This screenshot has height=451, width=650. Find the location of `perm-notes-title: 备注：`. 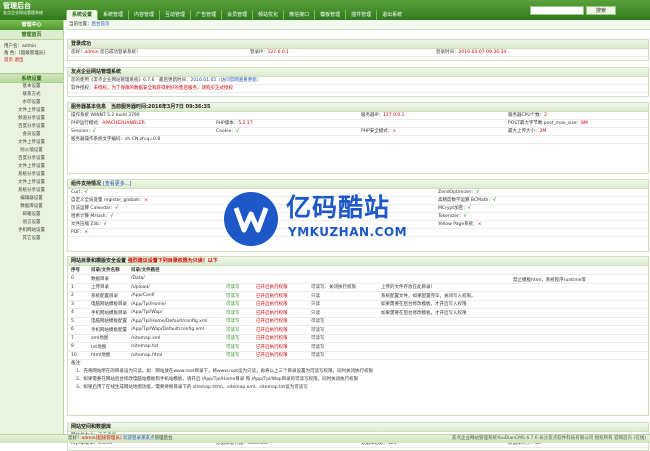

perm-notes-title: 备注： is located at coordinates (78, 363).